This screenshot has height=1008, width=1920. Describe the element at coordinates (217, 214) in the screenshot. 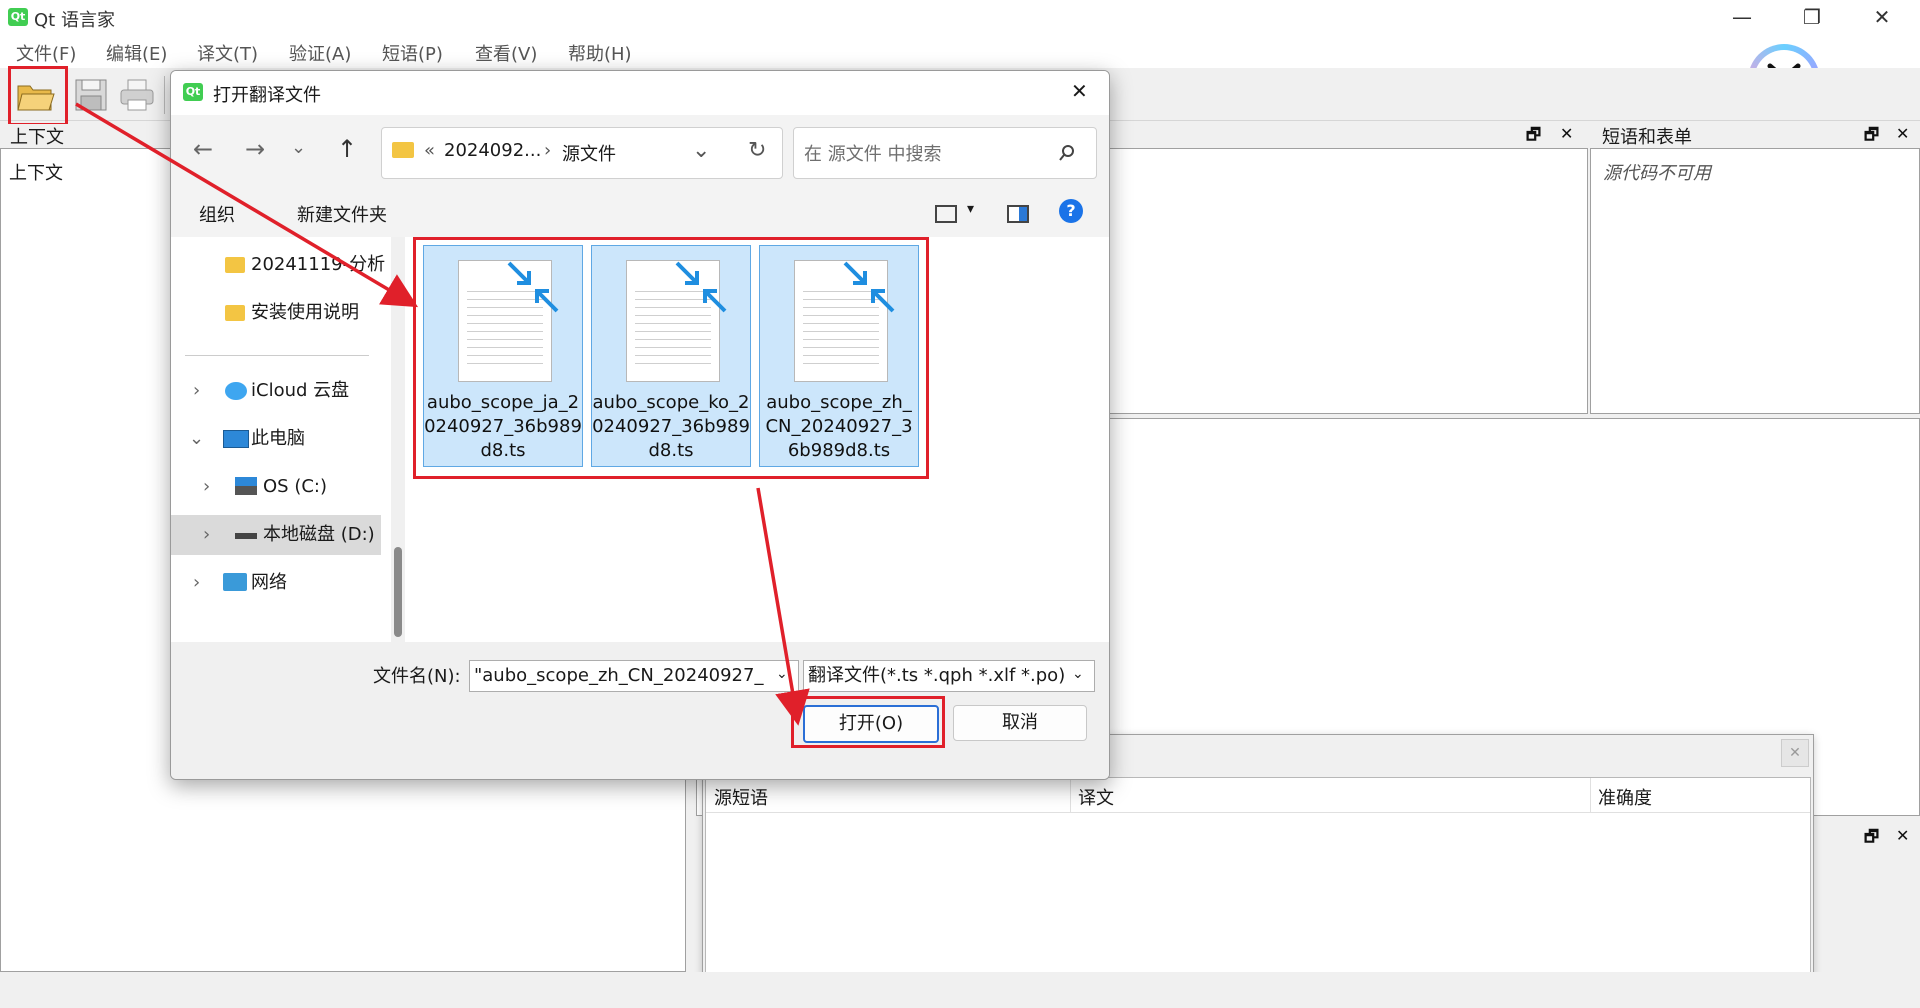

I see `organize-menu: 组织` at that location.